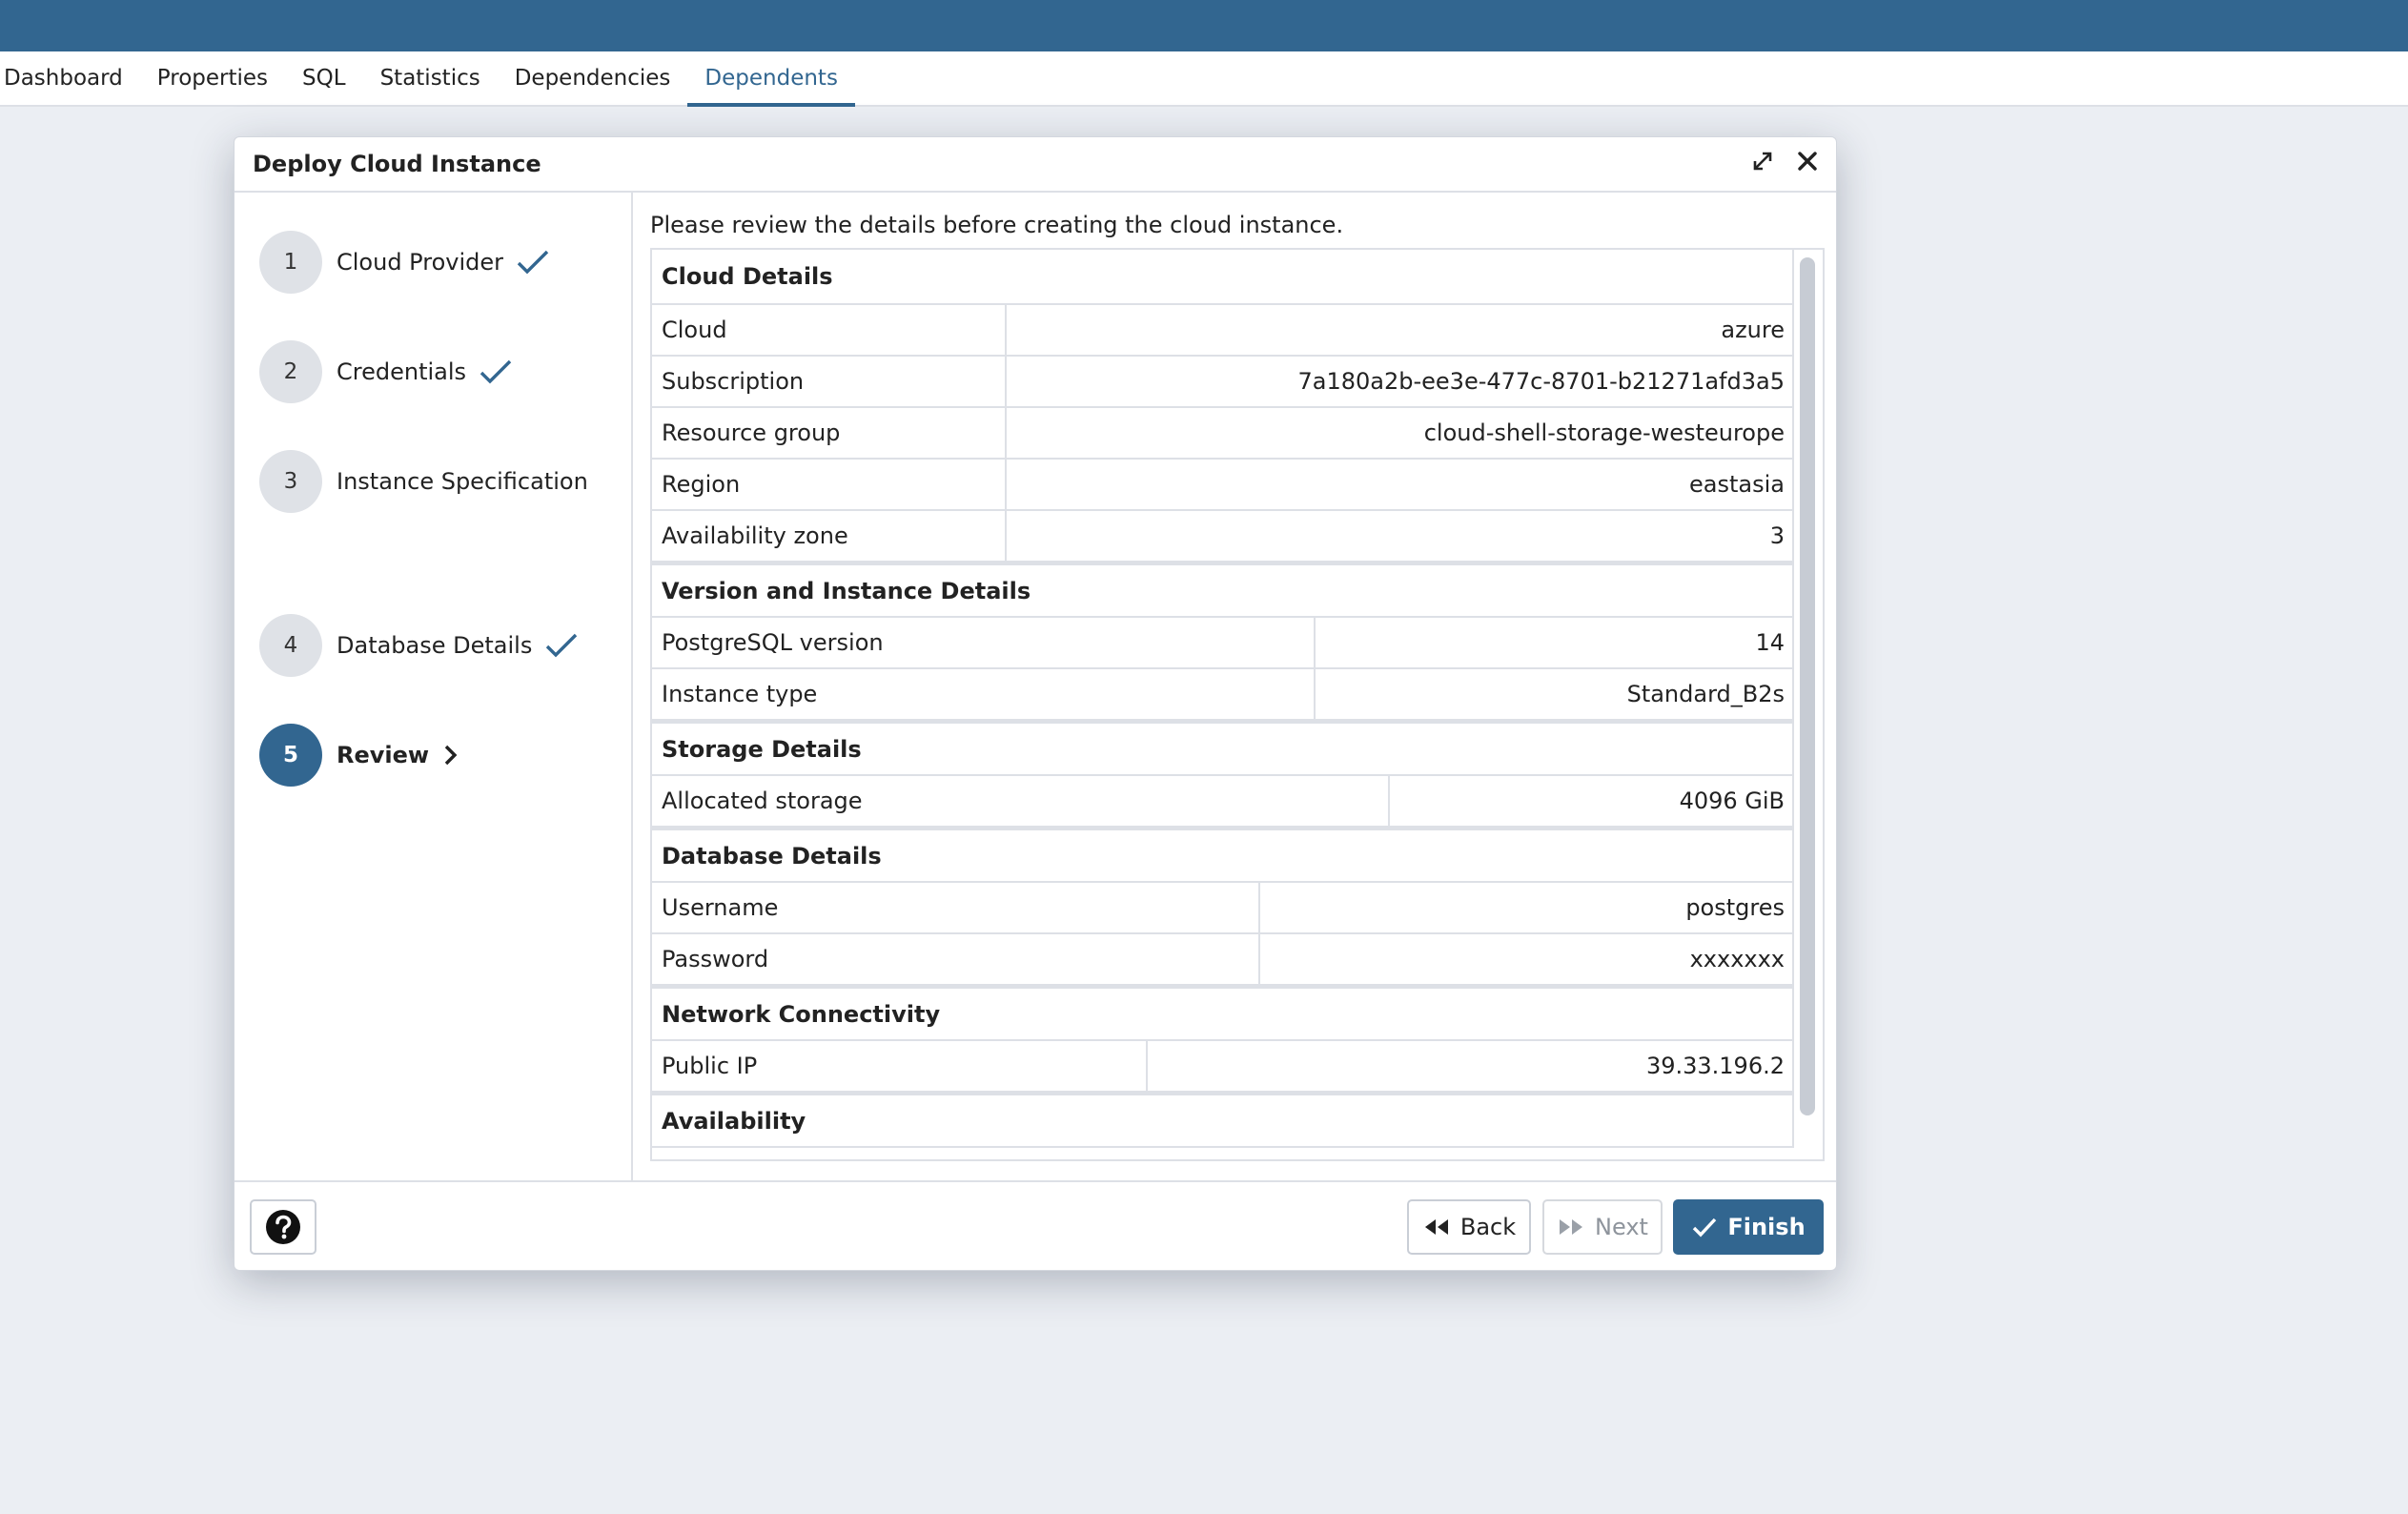 Image resolution: width=2408 pixels, height=1514 pixels. What do you see at coordinates (402, 371) in the screenshot?
I see `step-label: Credentials` at bounding box center [402, 371].